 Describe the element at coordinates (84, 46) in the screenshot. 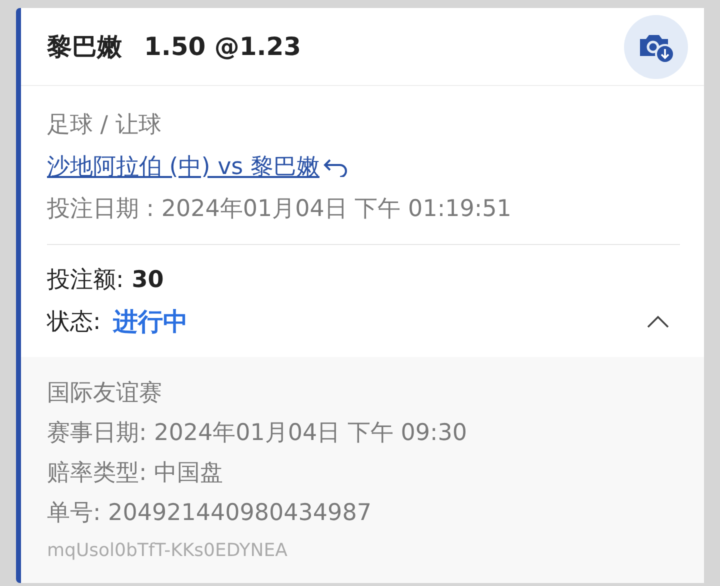

I see `selection-title: 黎巴嫩` at that location.